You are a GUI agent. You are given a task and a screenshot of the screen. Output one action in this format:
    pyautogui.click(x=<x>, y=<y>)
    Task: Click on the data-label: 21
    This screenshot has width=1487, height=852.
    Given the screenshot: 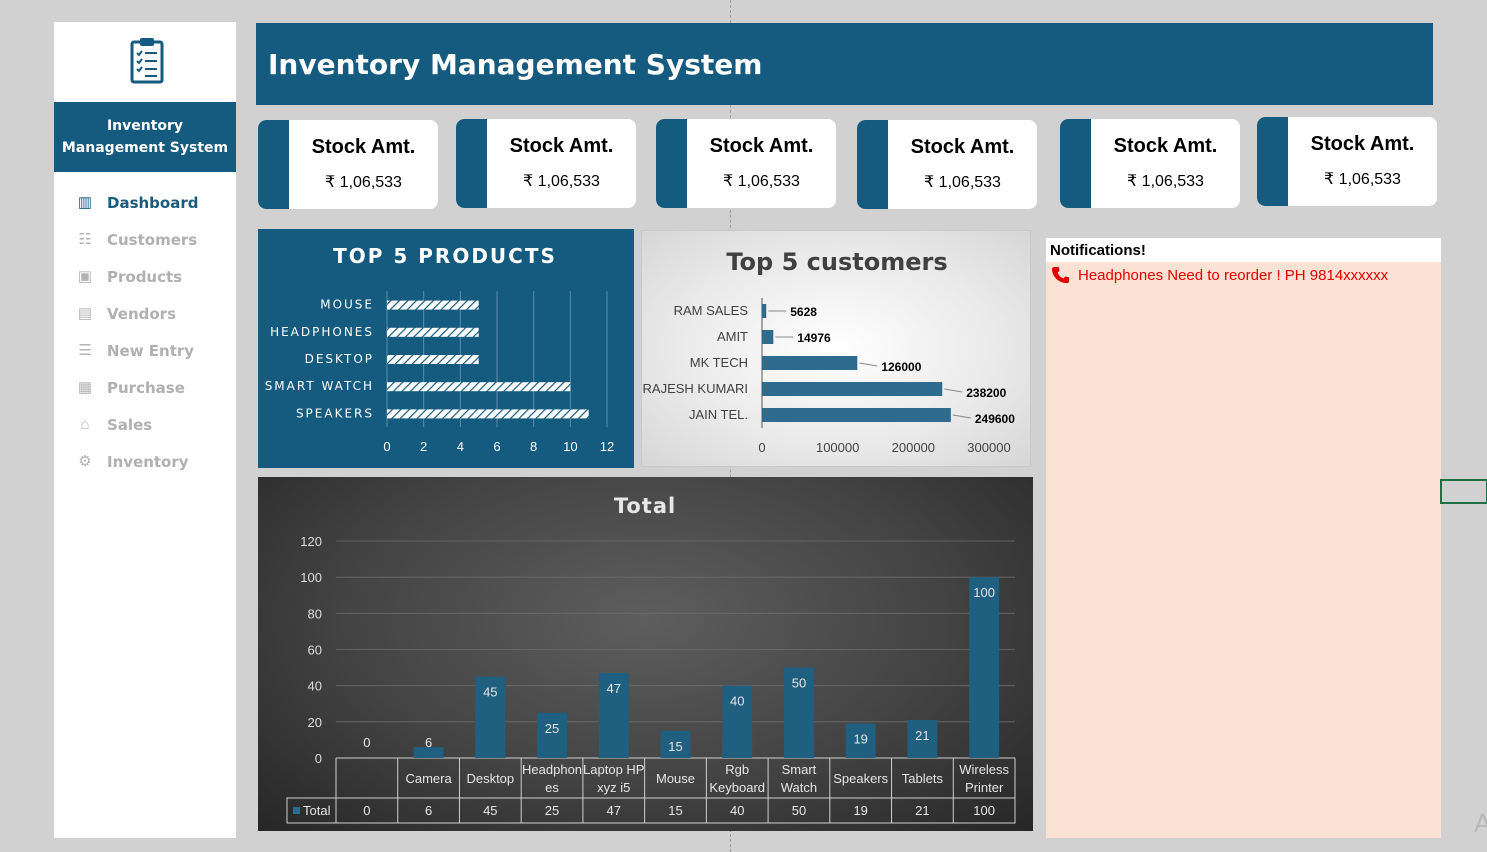 What is the action you would take?
    pyautogui.click(x=922, y=735)
    